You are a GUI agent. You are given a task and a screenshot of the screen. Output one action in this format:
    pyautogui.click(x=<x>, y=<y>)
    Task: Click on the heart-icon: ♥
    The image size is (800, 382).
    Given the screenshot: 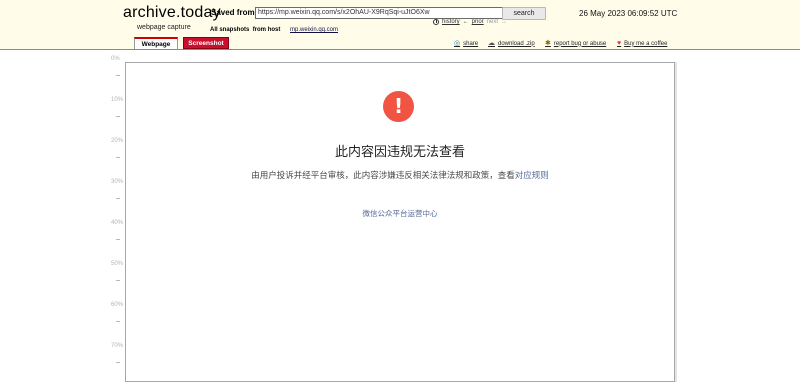 What is the action you would take?
    pyautogui.click(x=619, y=43)
    